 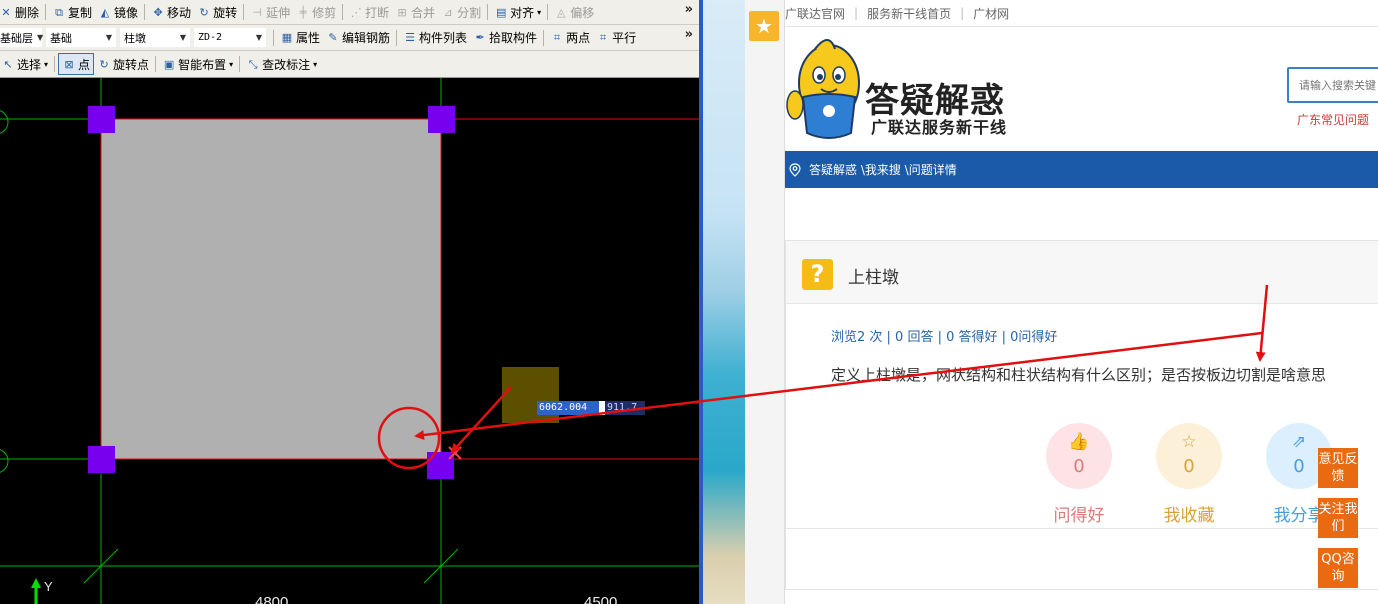 What do you see at coordinates (568, 408) in the screenshot?
I see `coordinate-x-input: 6062.004` at bounding box center [568, 408].